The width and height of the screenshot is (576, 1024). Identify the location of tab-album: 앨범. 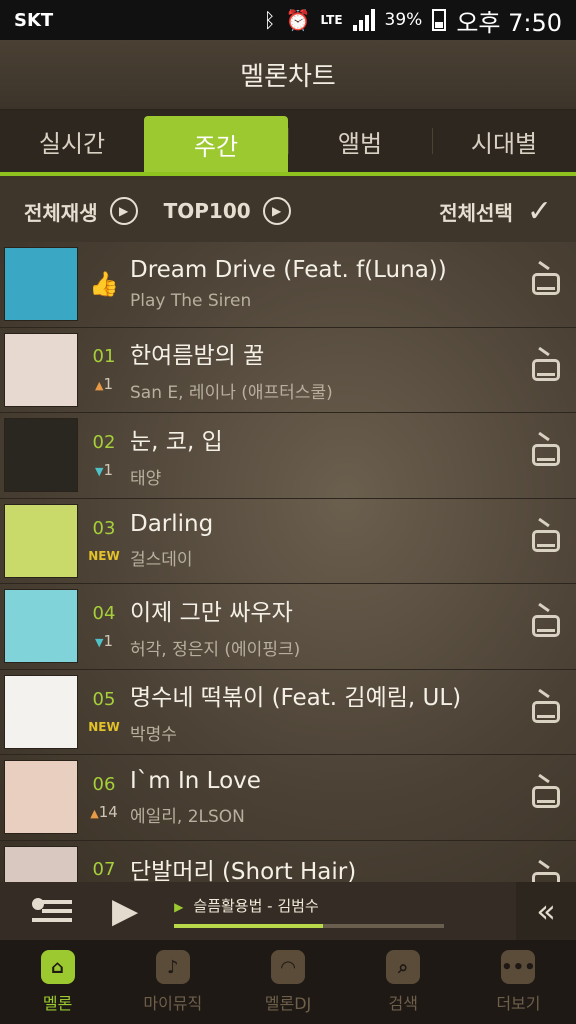
(360, 141).